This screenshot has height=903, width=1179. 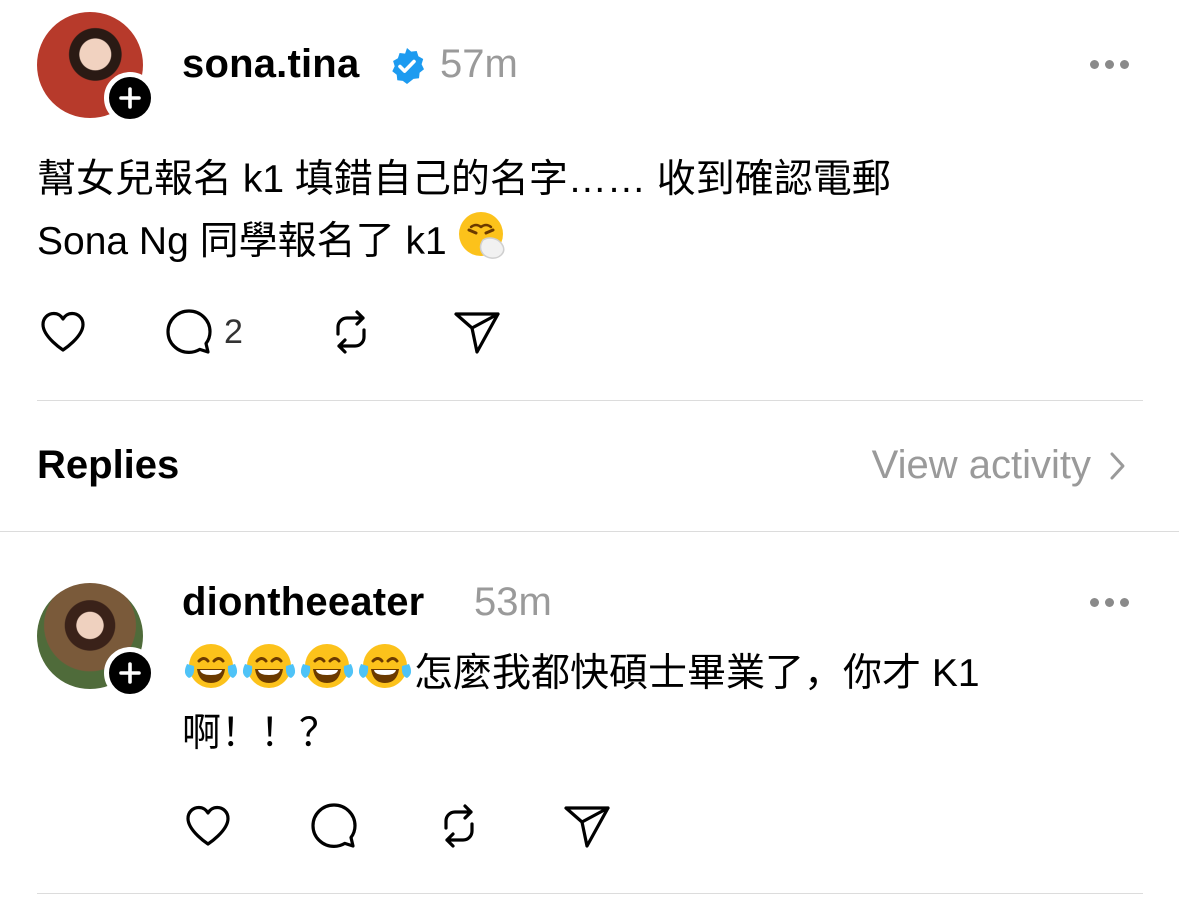 What do you see at coordinates (233, 331) in the screenshot?
I see `reply-count: 2` at bounding box center [233, 331].